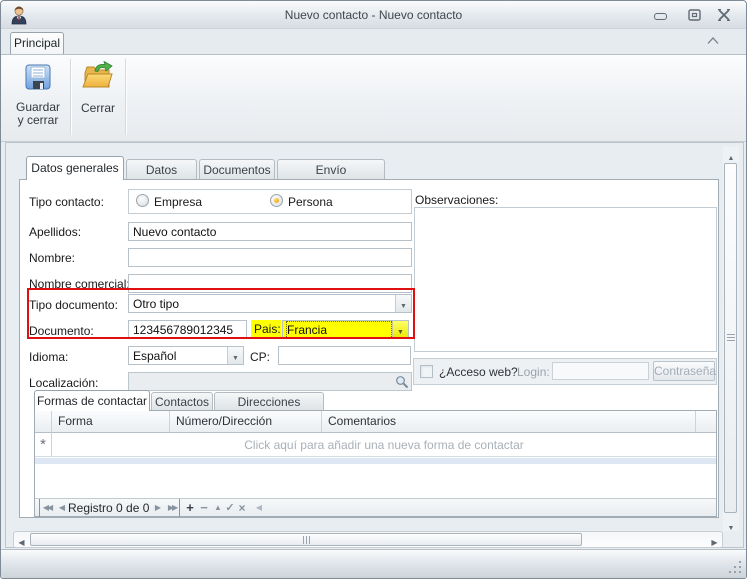  Describe the element at coordinates (270, 283) in the screenshot. I see `nombre-comercial-input` at that location.